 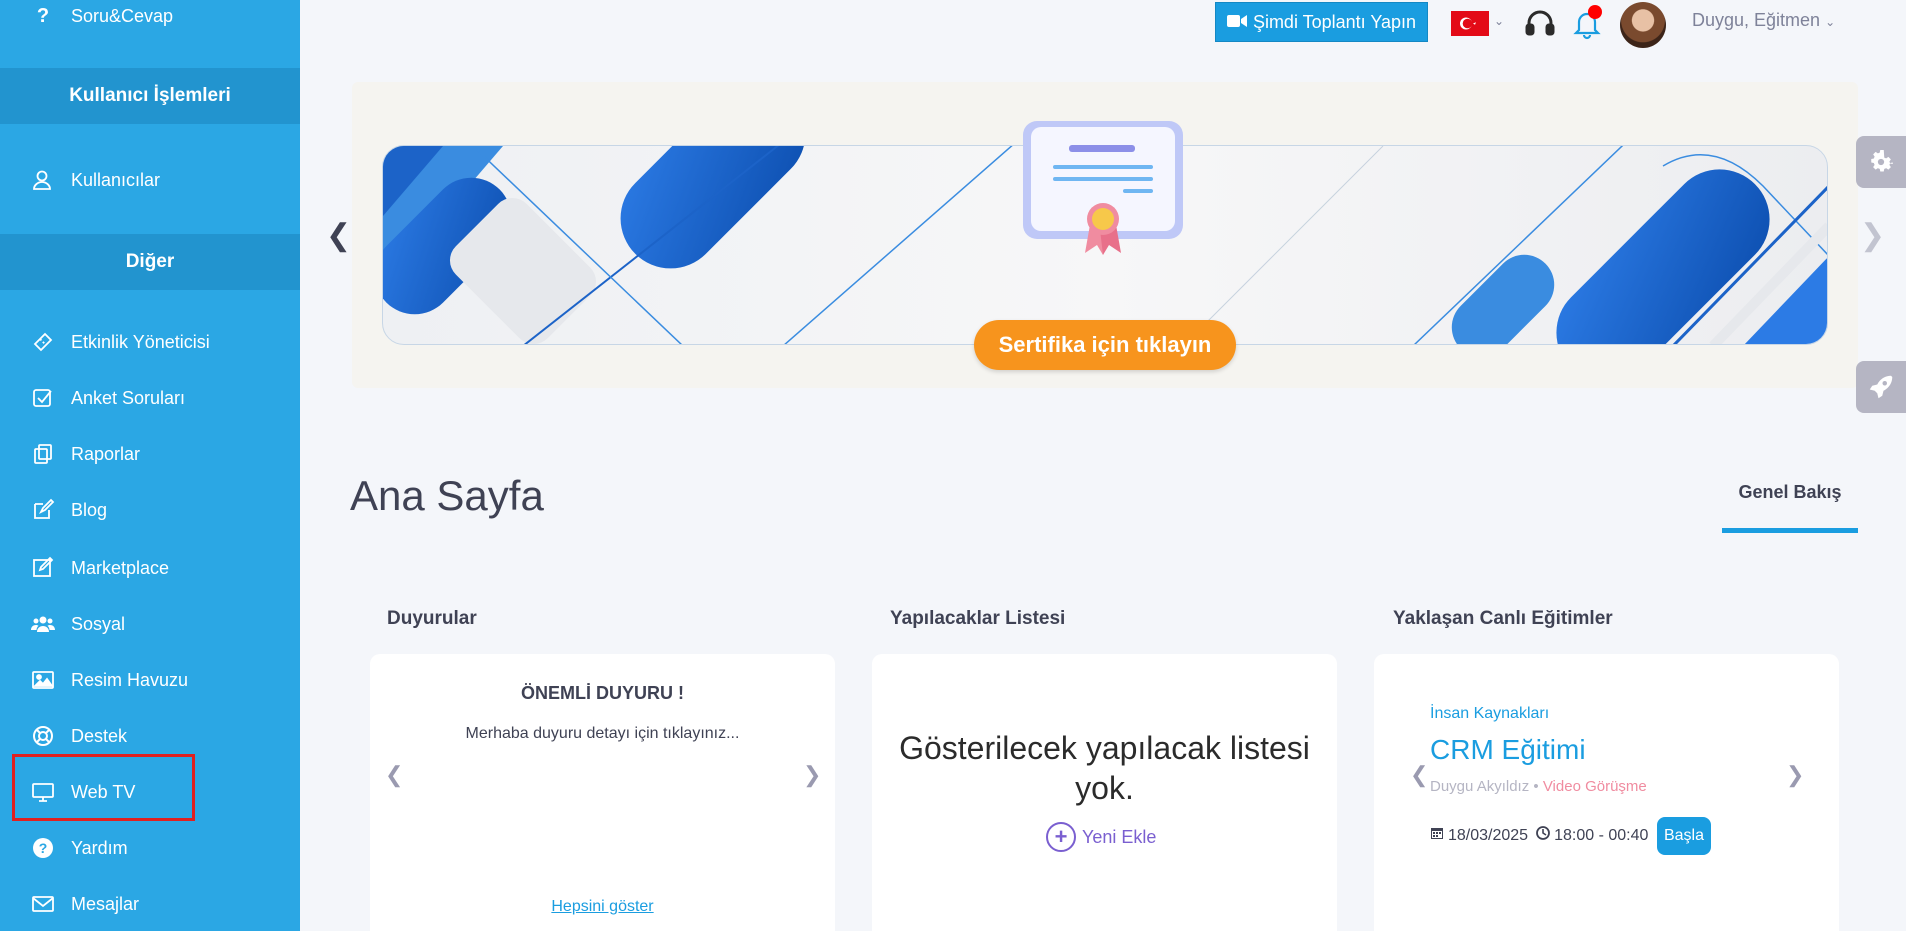 I want to click on event-category: İnsan Kaynakları, so click(x=1490, y=713).